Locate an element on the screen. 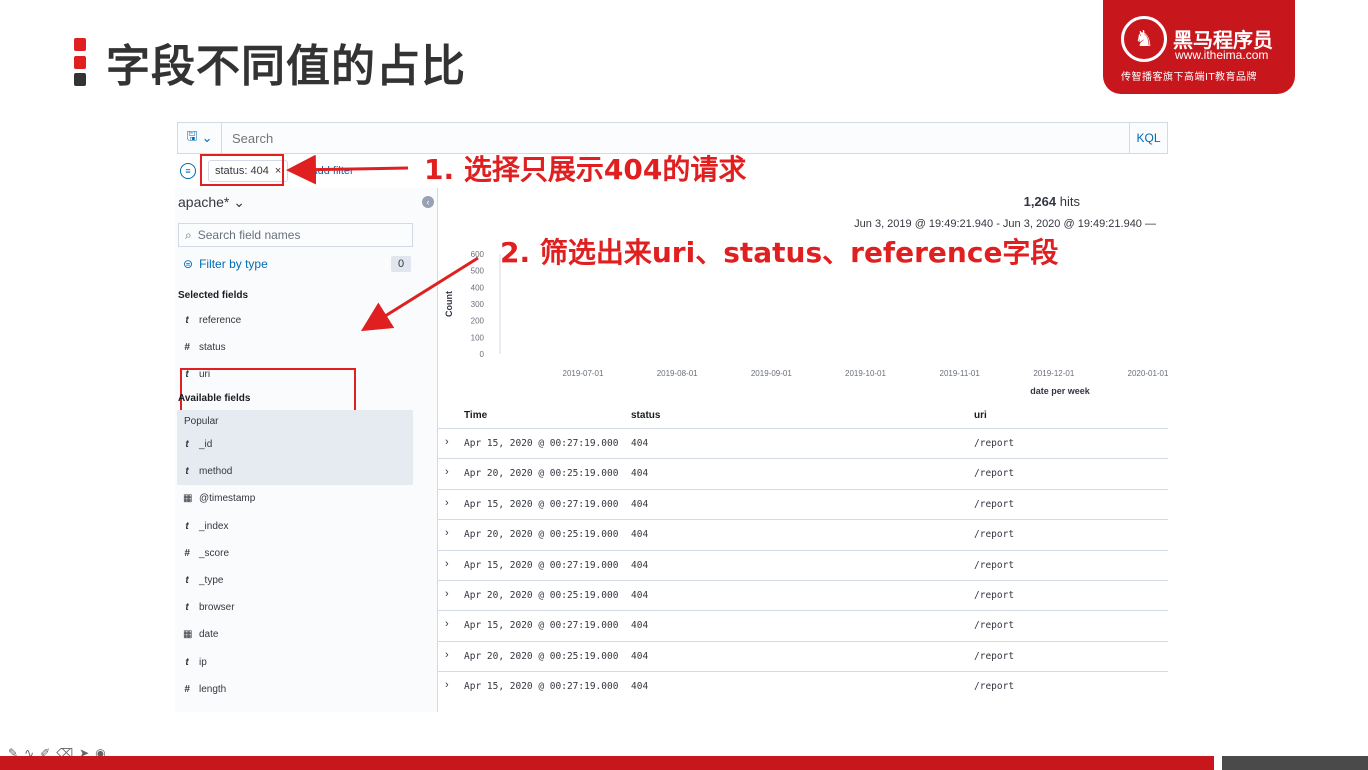  arrow-step1 is located at coordinates (347, 169).